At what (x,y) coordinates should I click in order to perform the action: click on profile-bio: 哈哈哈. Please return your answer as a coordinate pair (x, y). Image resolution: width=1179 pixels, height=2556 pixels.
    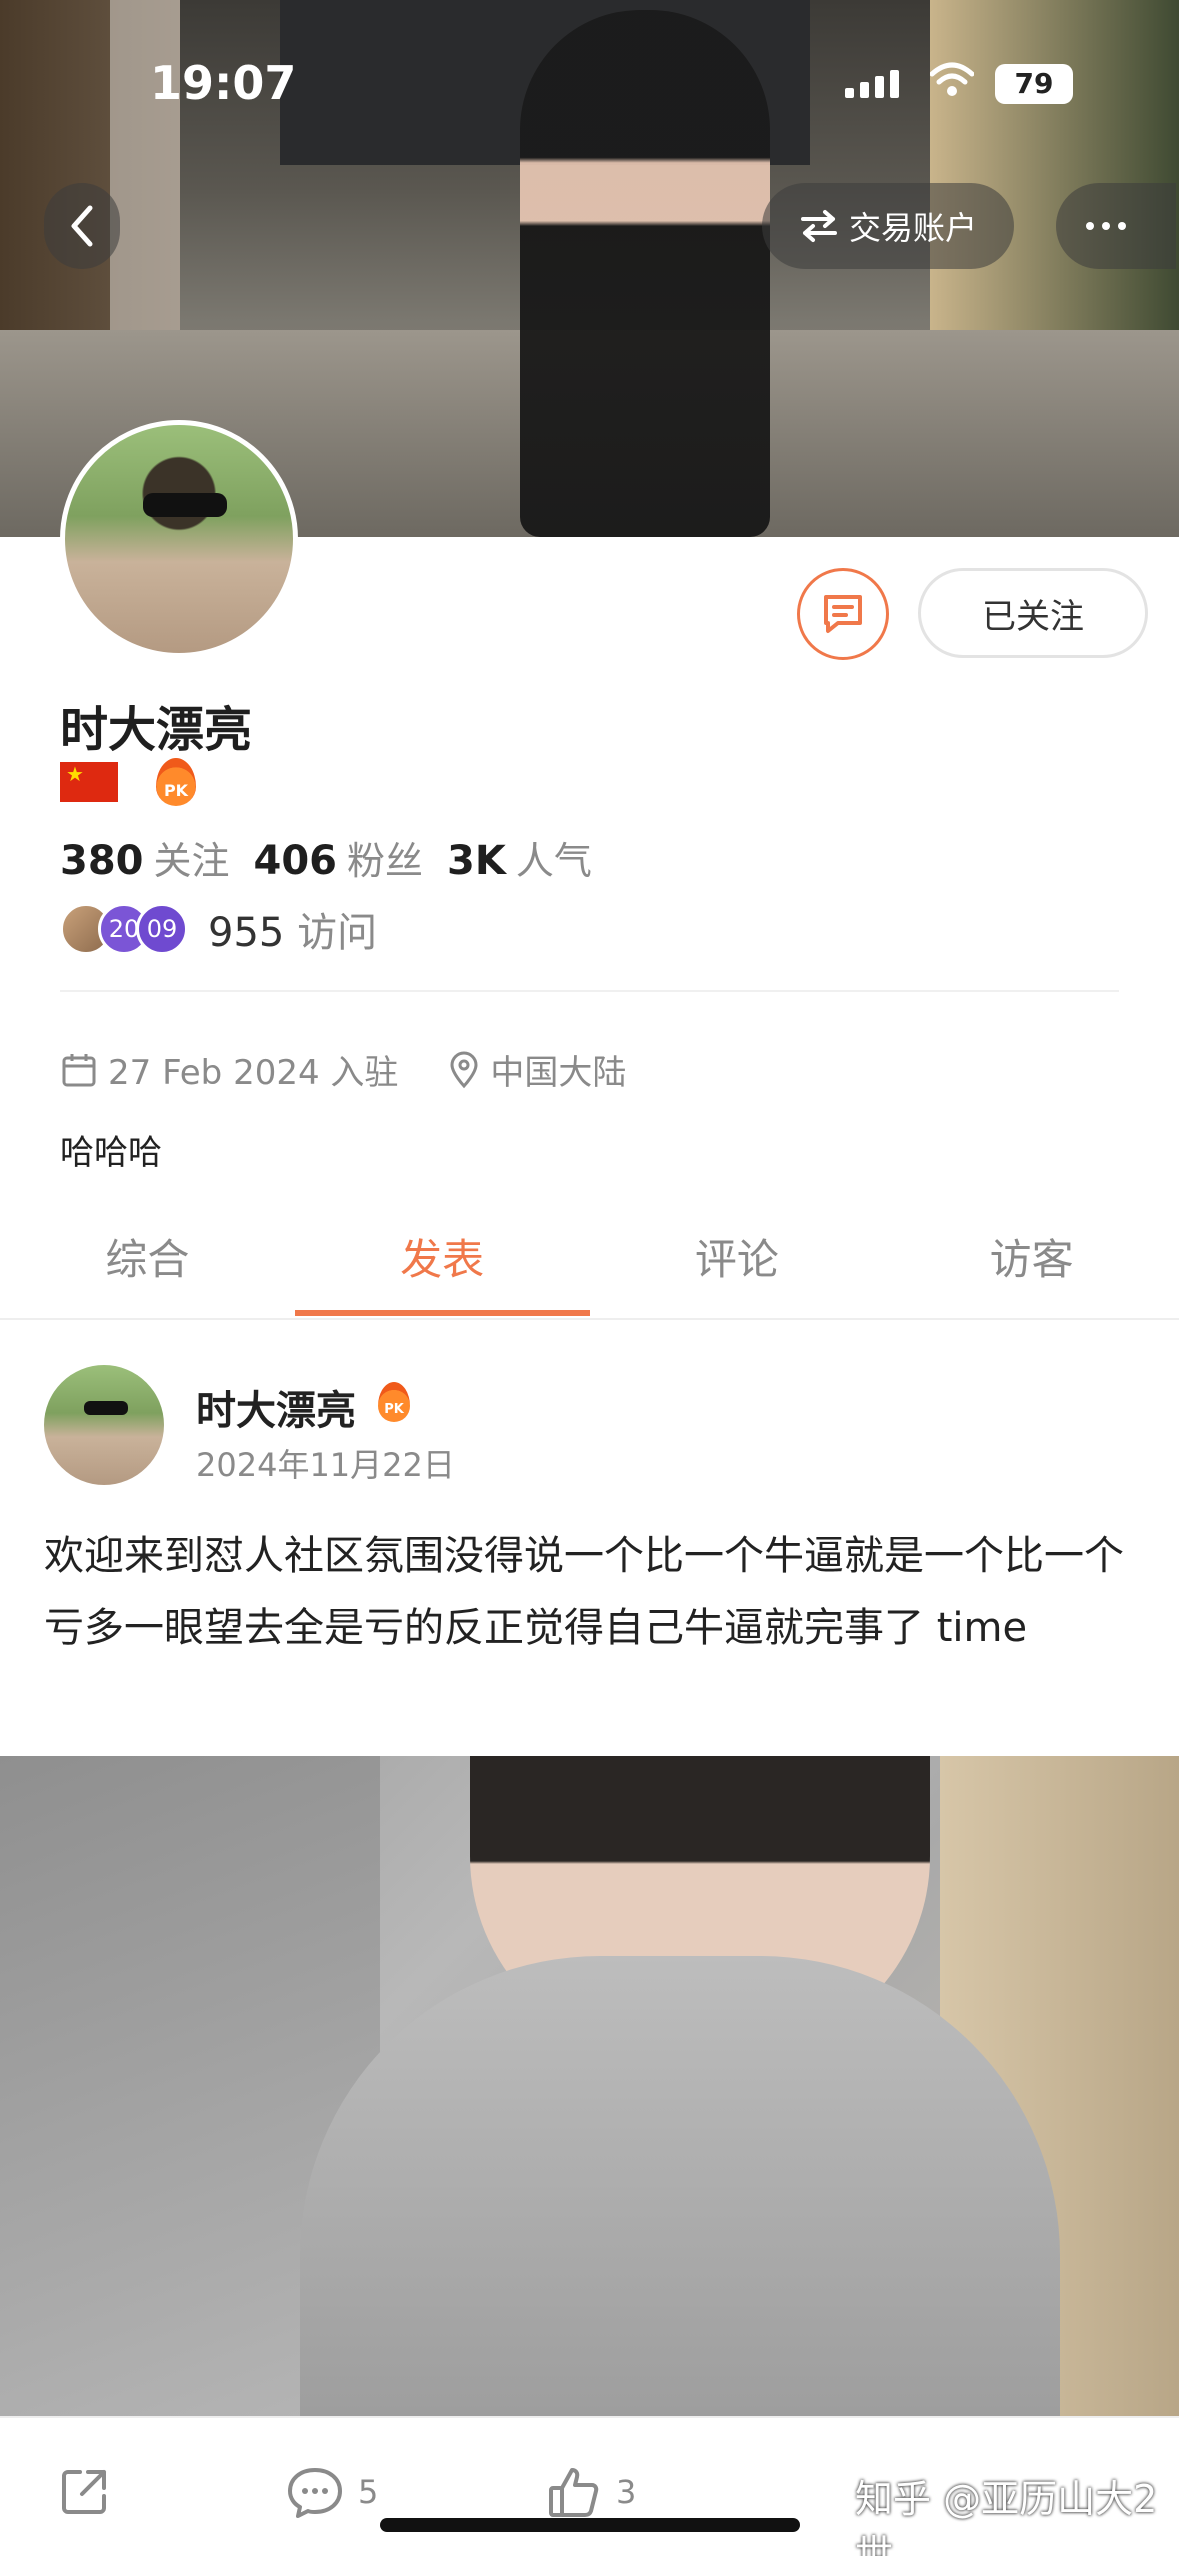
    Looking at the image, I should click on (111, 1153).